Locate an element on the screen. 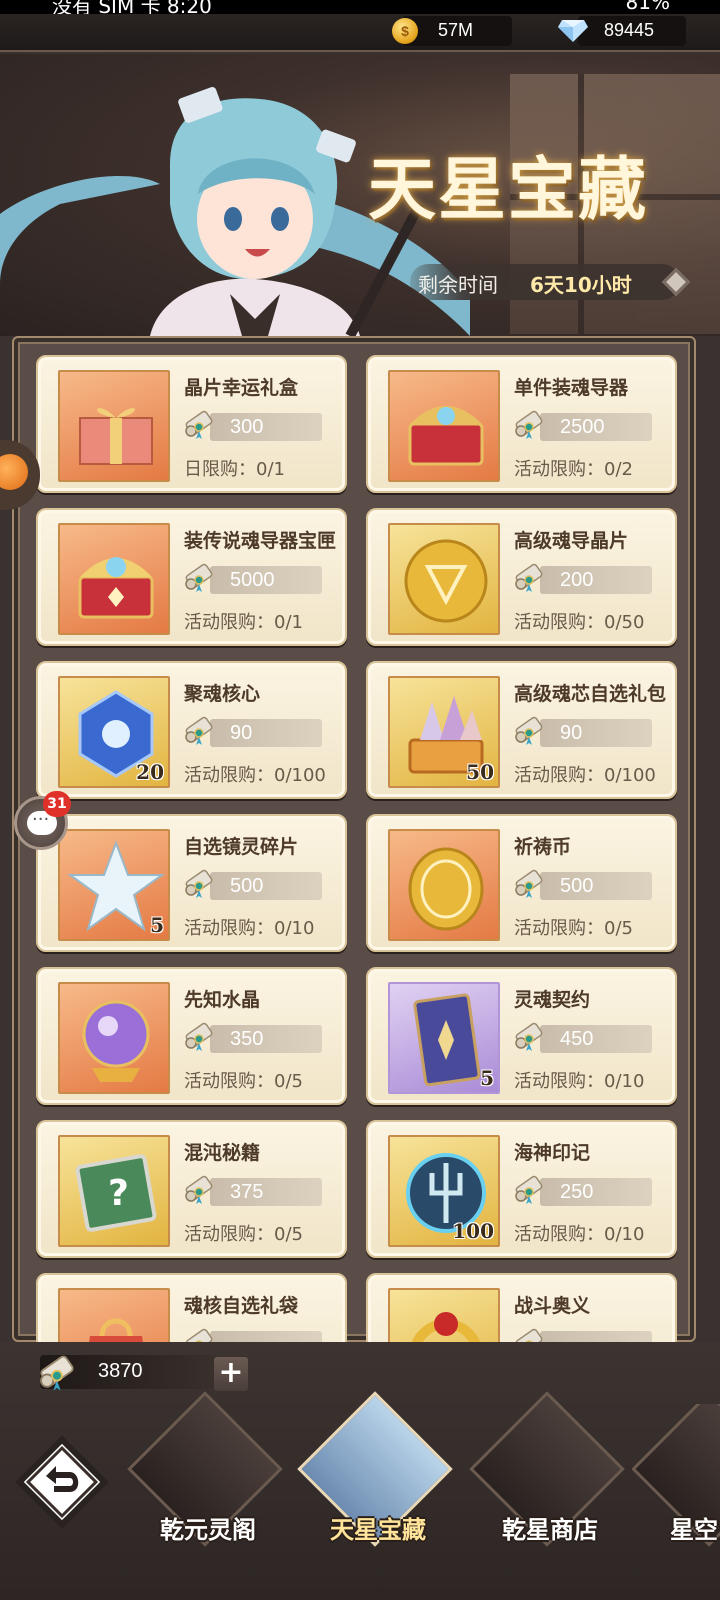  price-bar: 250 is located at coordinates (596, 1192).